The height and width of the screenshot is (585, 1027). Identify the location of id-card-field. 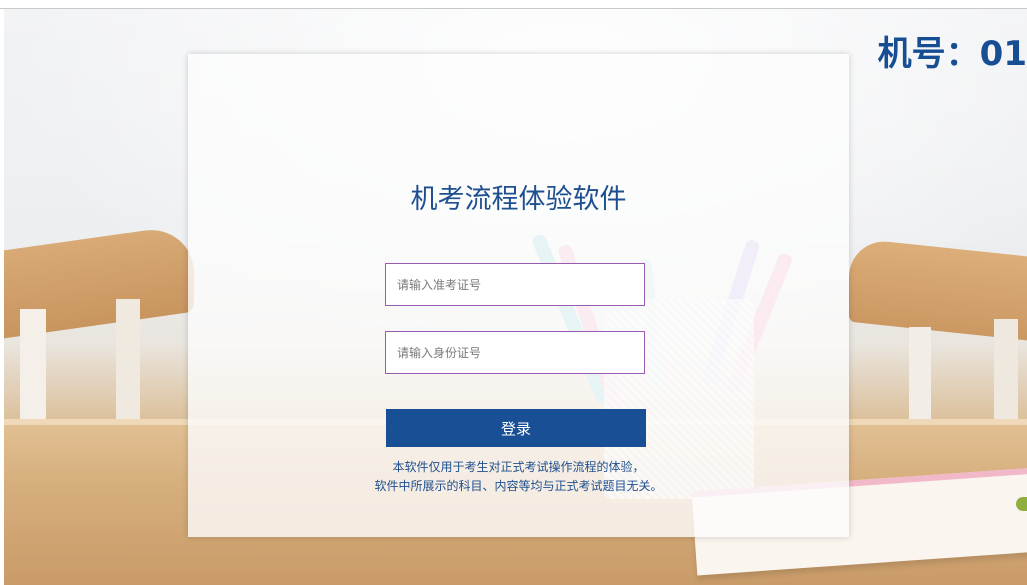
(515, 352).